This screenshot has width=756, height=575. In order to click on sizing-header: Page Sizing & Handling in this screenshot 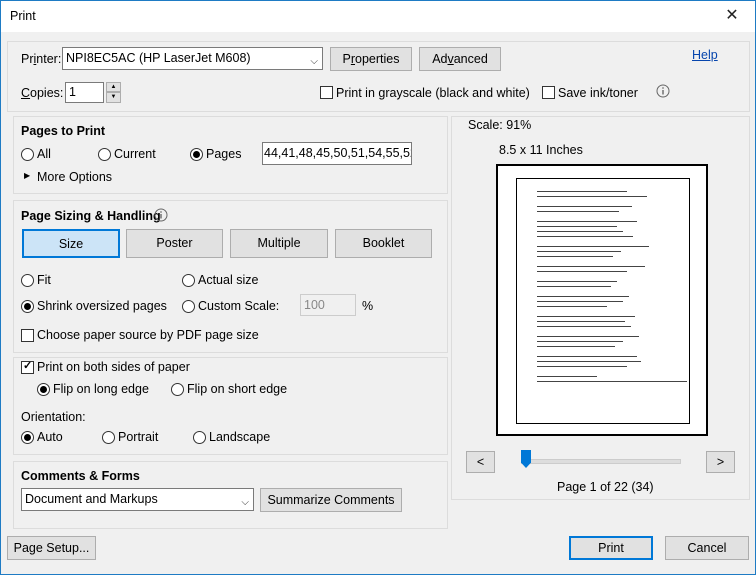, I will do `click(91, 216)`.